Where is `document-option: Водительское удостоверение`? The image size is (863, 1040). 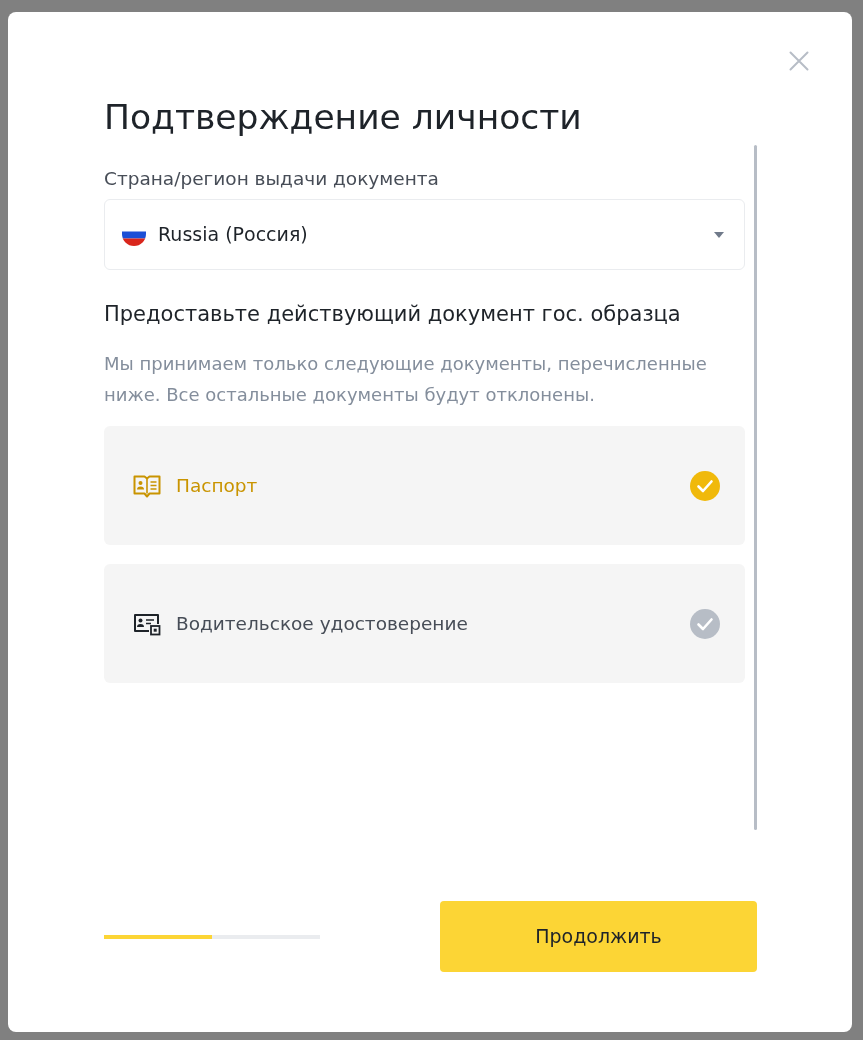
document-option: Водительское удостоверение is located at coordinates (424, 623).